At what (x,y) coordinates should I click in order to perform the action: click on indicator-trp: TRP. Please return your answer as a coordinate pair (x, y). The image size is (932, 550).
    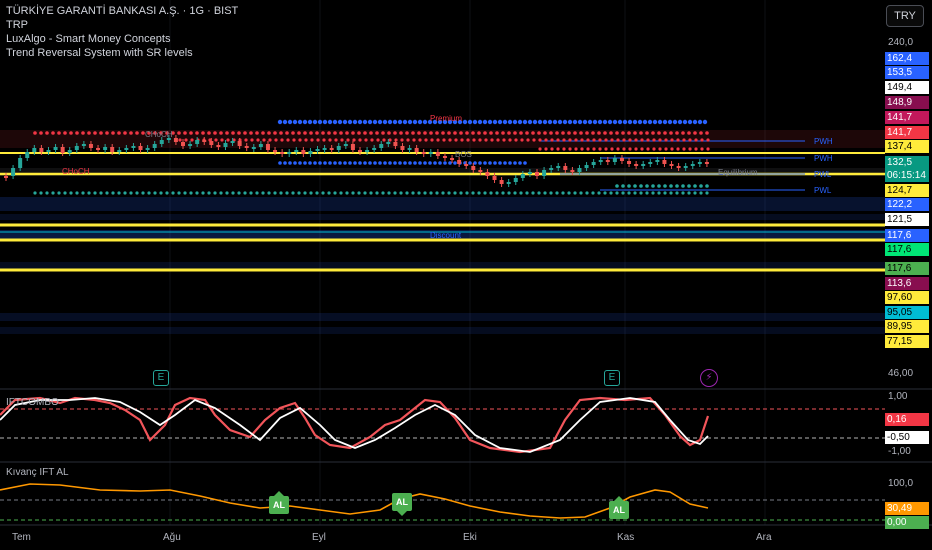
    Looking at the image, I should click on (17, 25).